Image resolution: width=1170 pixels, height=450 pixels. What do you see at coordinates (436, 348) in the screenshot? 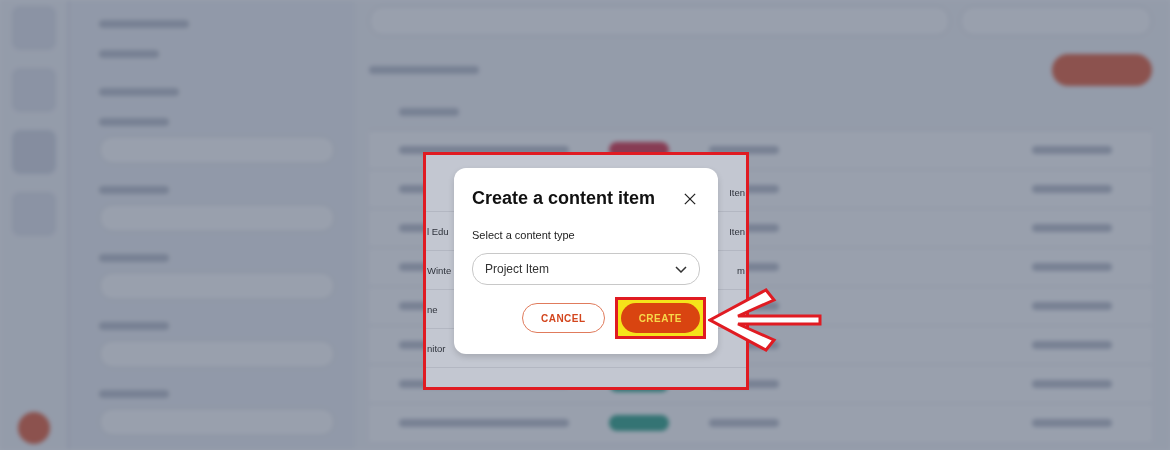
I see `table-cell: nitor` at bounding box center [436, 348].